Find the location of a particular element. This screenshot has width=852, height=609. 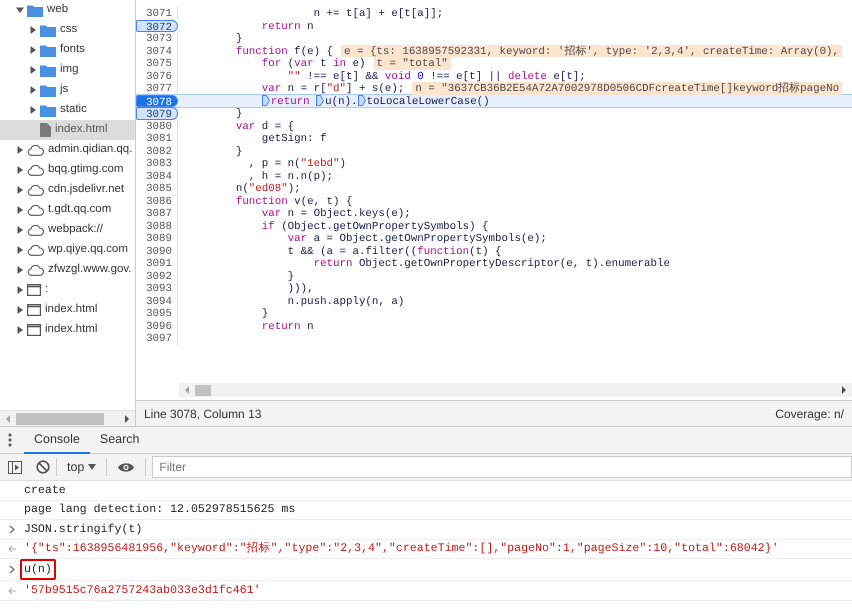

file-icon is located at coordinates (45, 130).